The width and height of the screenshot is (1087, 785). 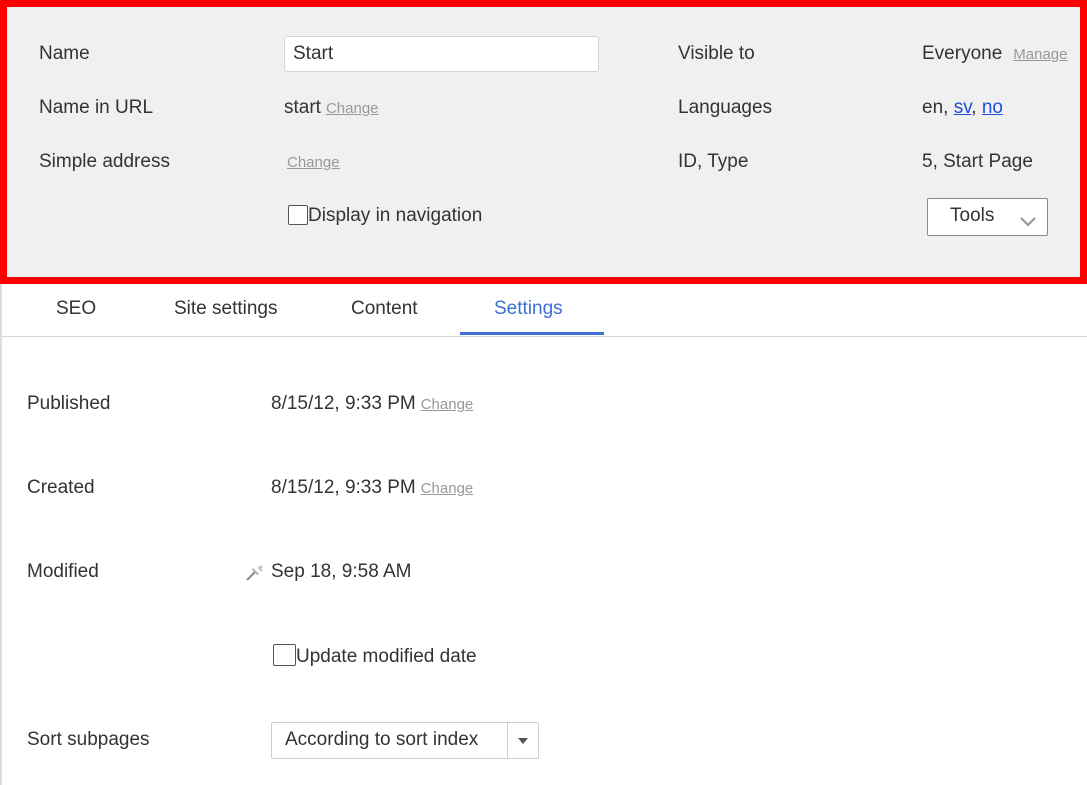 I want to click on created-change-link: Change, so click(x=447, y=488).